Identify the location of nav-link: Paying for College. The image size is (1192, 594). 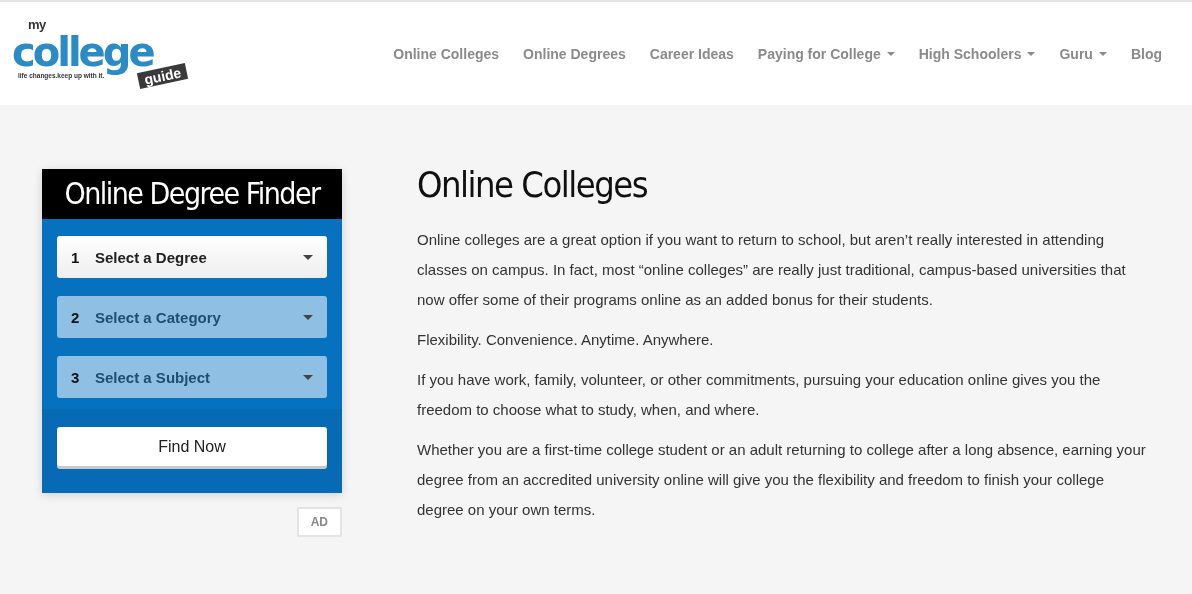
(826, 53).